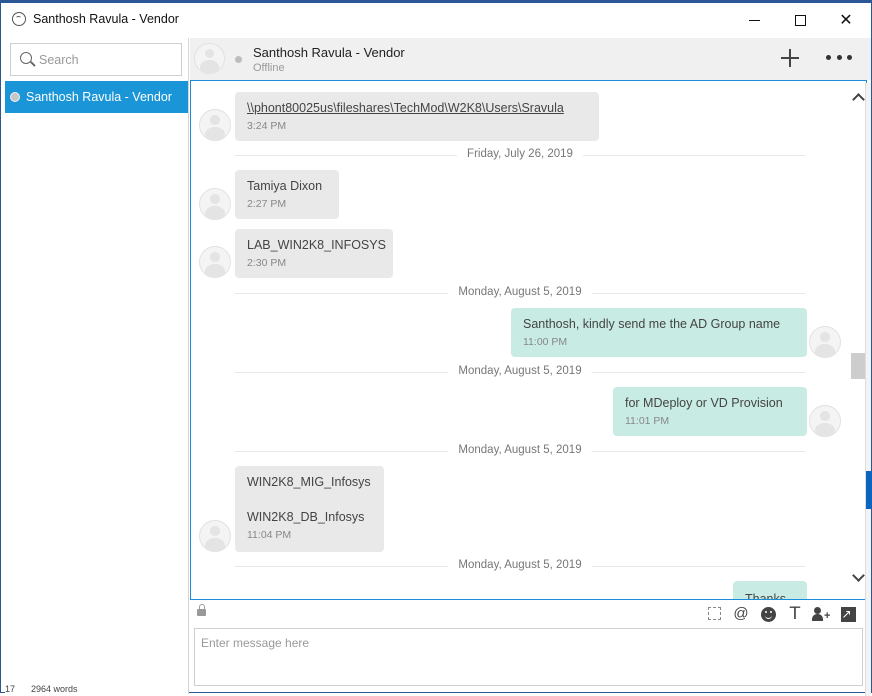 The image size is (872, 696). Describe the element at coordinates (269, 535) in the screenshot. I see `message-time: 11:04 PM` at that location.